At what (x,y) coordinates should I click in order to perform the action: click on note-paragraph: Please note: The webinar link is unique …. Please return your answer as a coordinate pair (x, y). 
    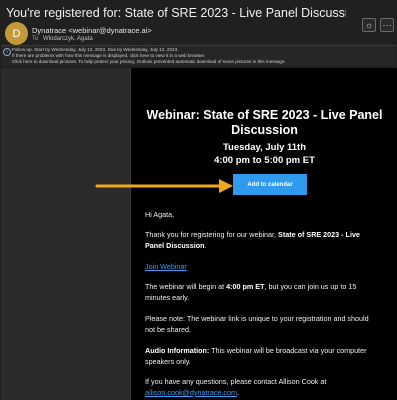
    Looking at the image, I should click on (257, 324).